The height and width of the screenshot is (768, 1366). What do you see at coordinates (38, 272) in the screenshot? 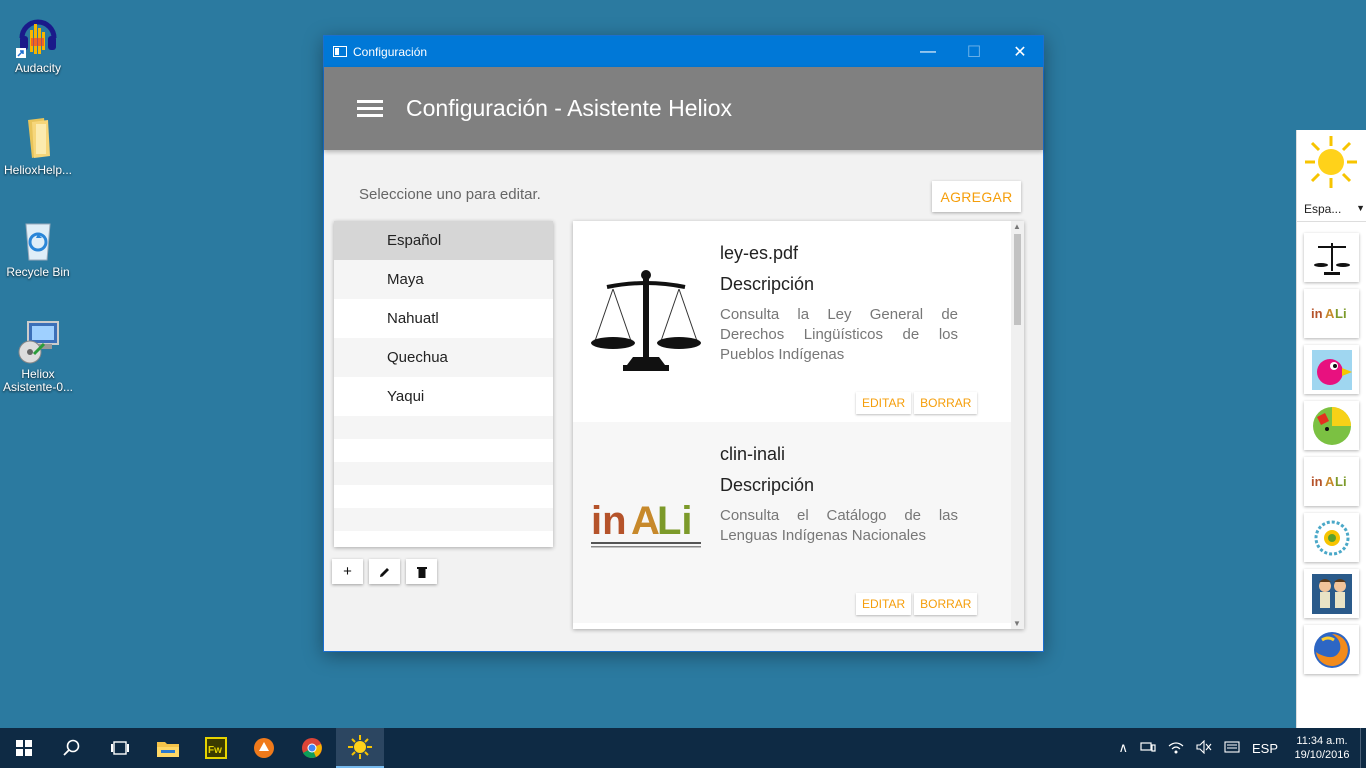
I see `desktop-icon-label: Recycle Bin` at bounding box center [38, 272].